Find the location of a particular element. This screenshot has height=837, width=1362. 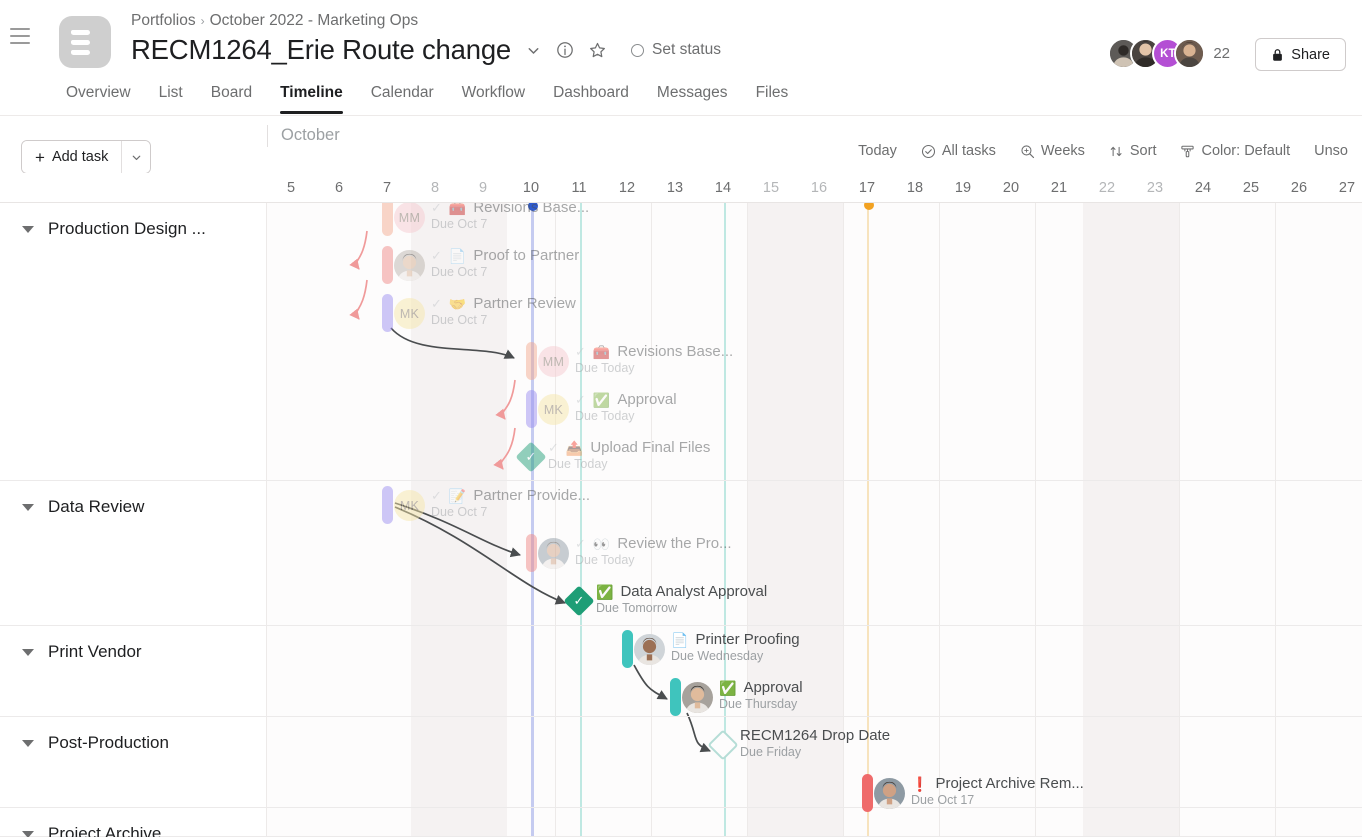

section-header-print-vendor: Print Vendor is located at coordinates (82, 652).